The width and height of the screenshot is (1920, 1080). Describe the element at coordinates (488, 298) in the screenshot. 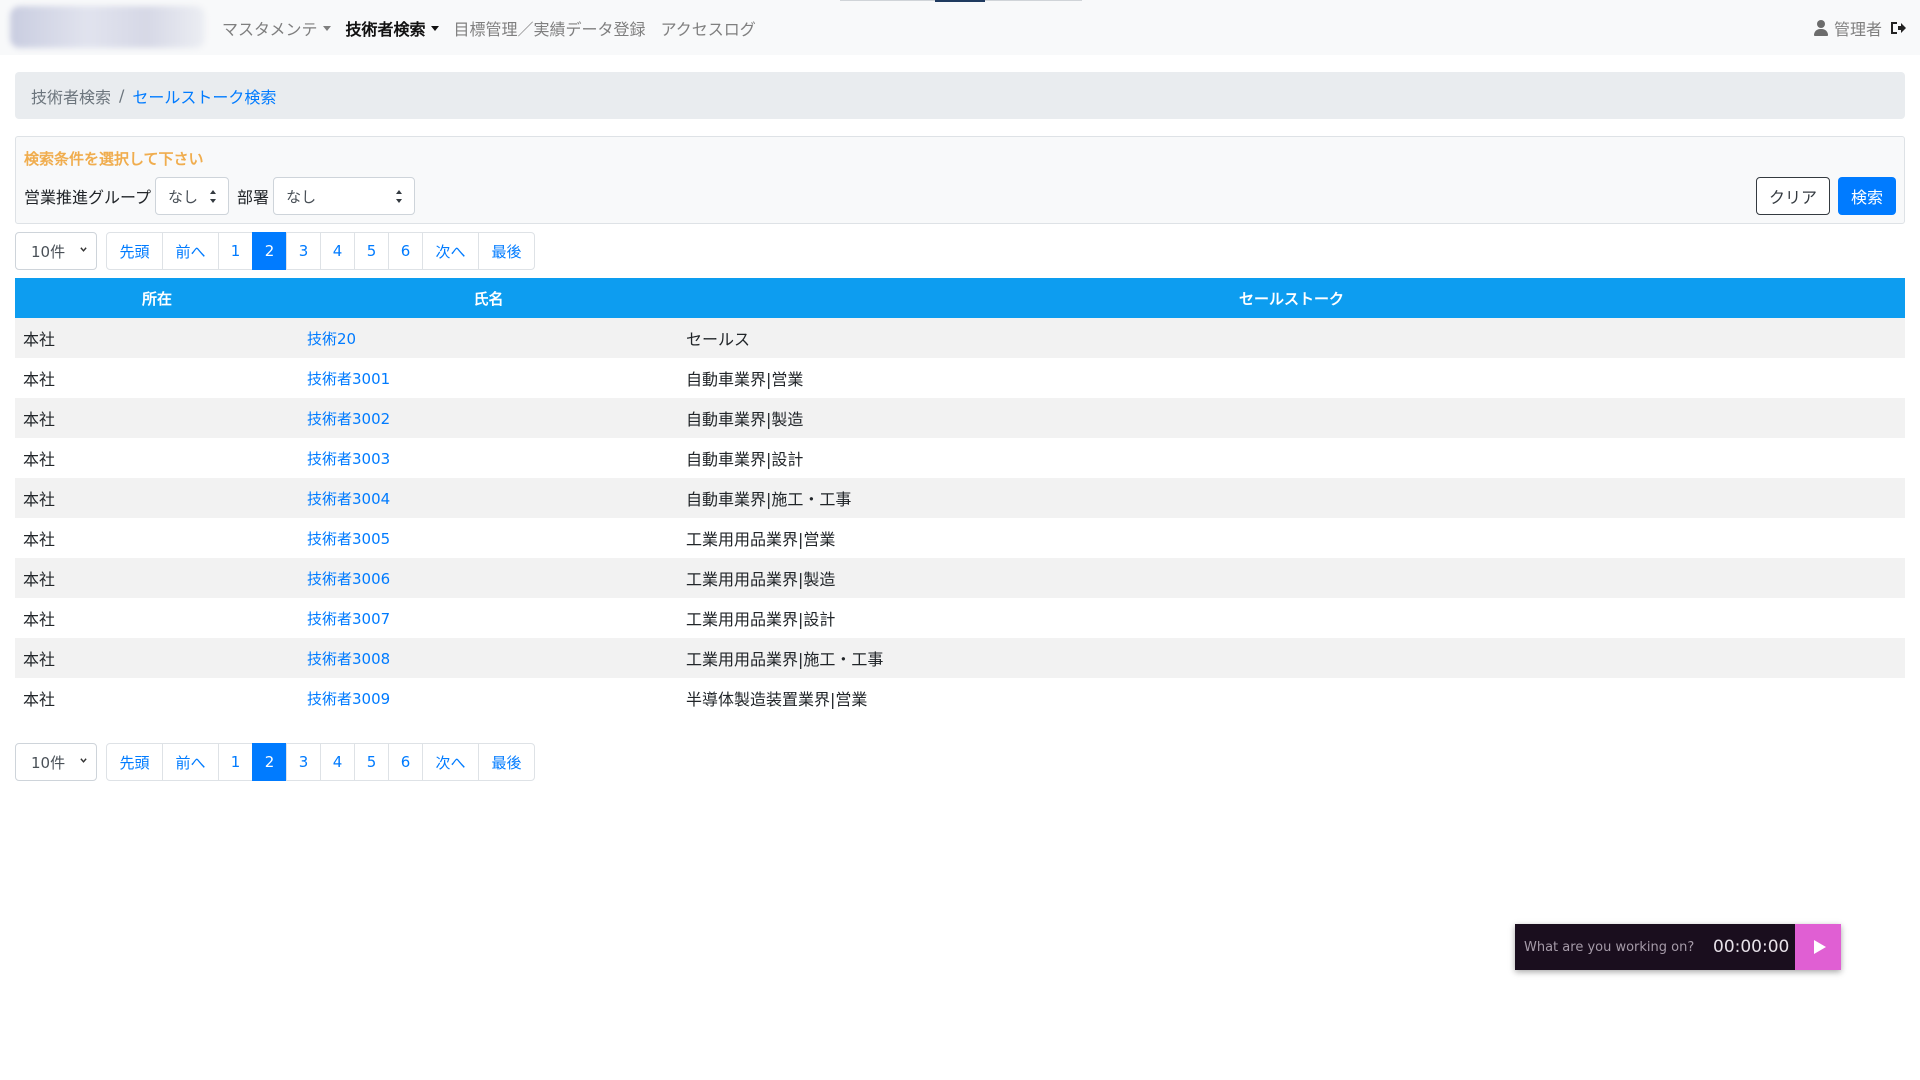

I see `header-name: 氏名` at that location.